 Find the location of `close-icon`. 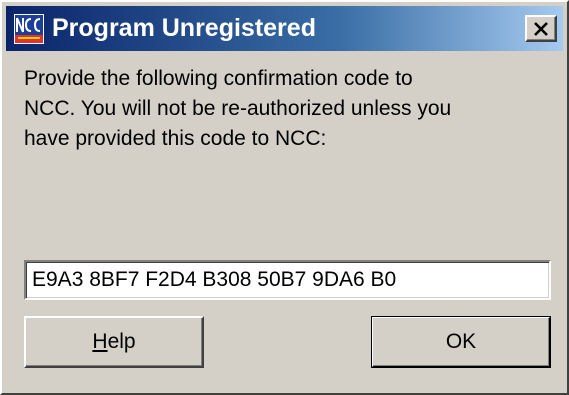

close-icon is located at coordinates (541, 28).